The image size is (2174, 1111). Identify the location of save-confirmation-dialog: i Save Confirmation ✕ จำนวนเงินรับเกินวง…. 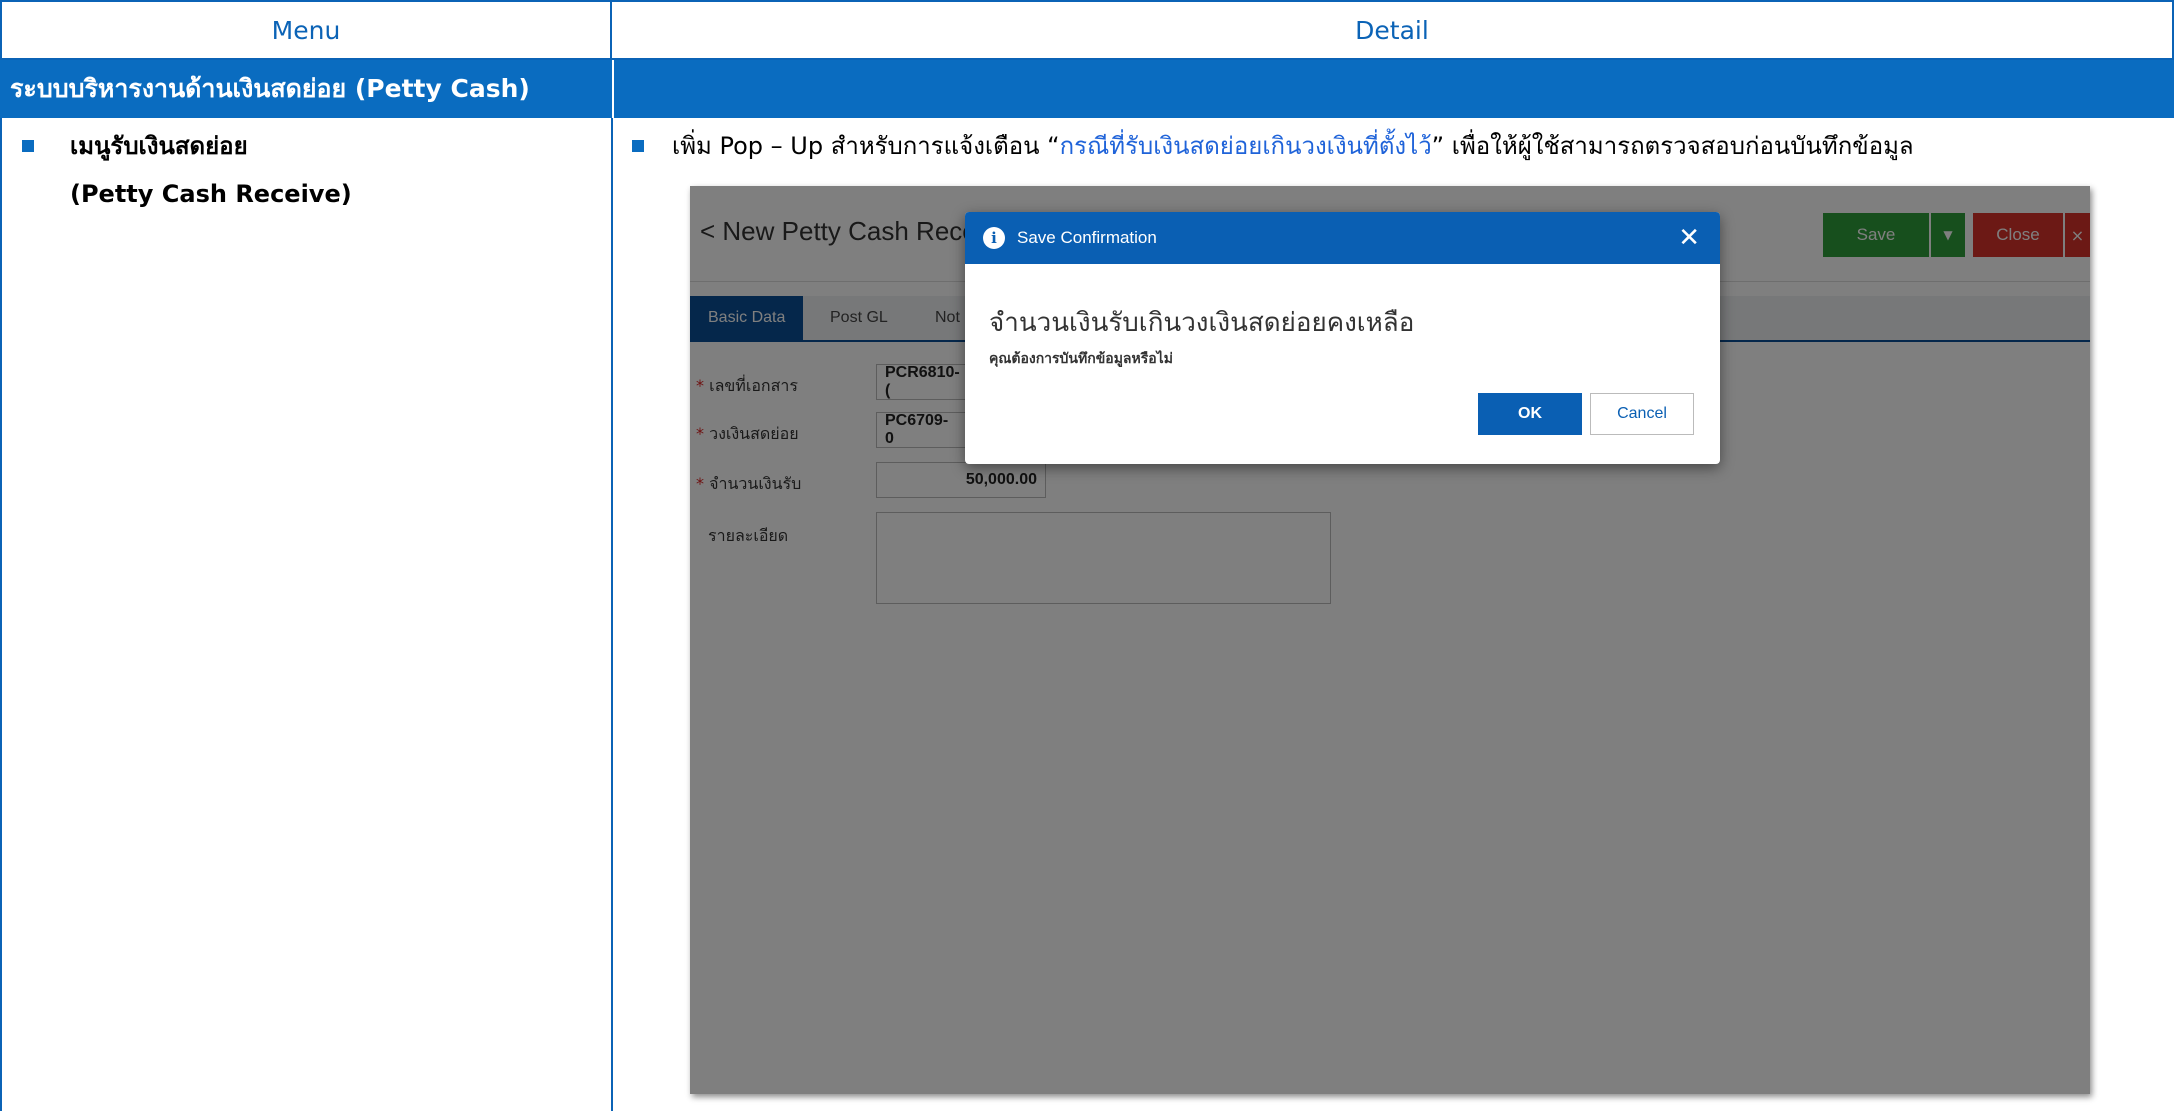
(1342, 338).